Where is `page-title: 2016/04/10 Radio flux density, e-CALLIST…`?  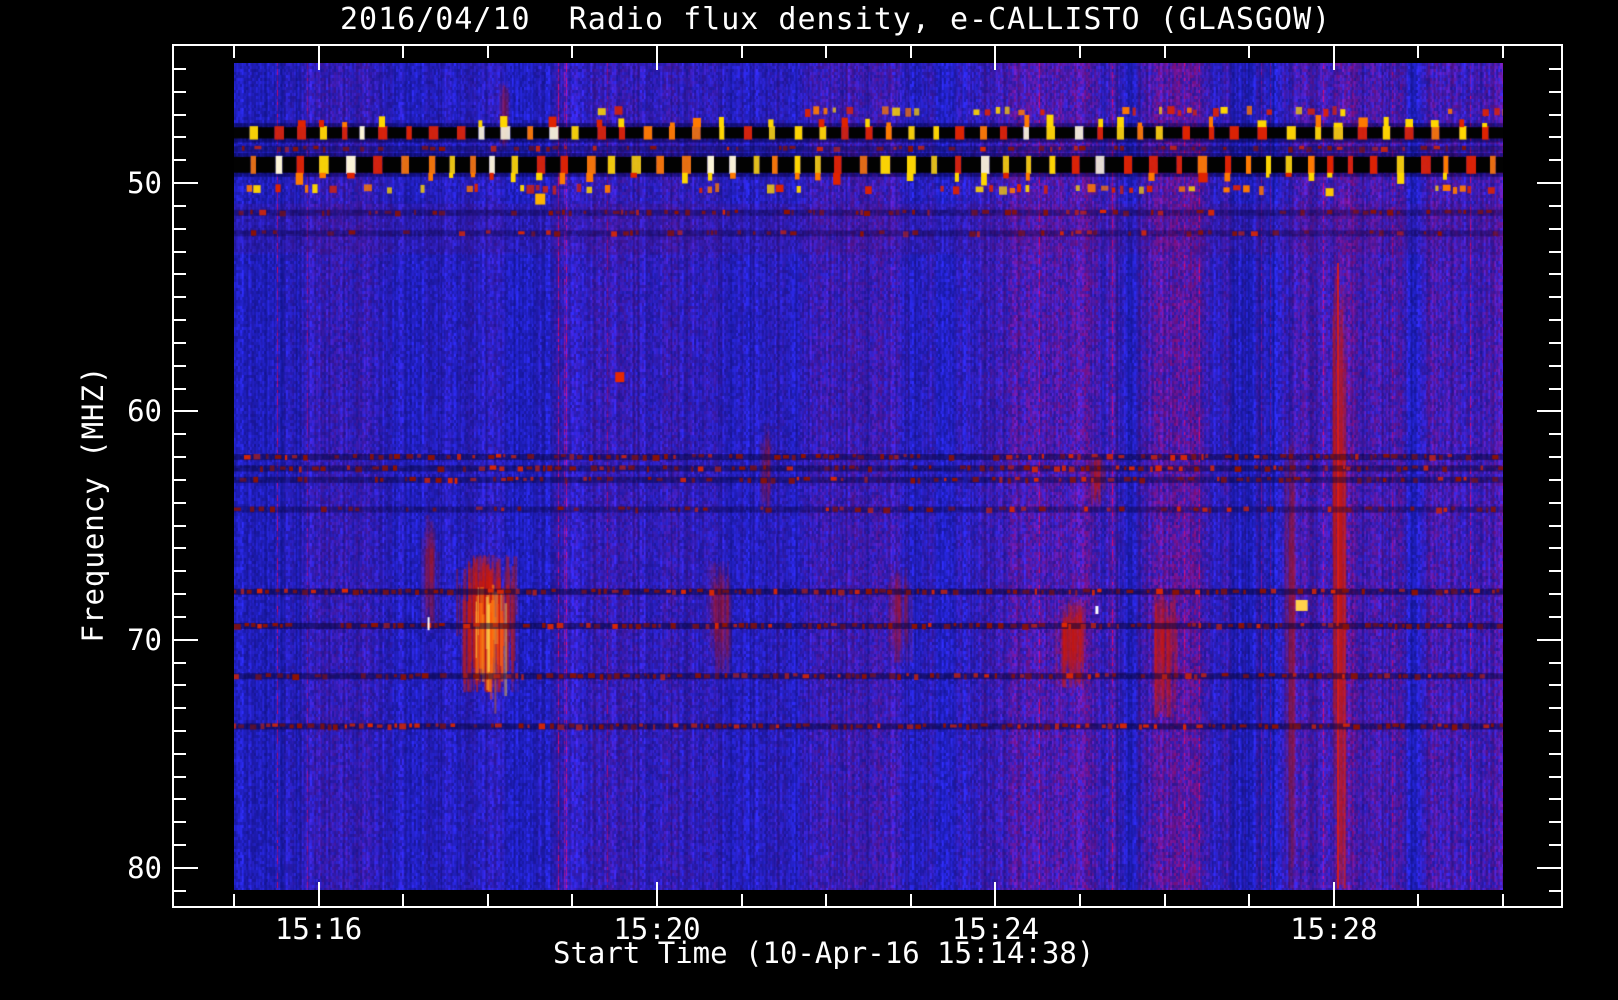 page-title: 2016/04/10 Radio flux density, e-CALLIST… is located at coordinates (836, 19).